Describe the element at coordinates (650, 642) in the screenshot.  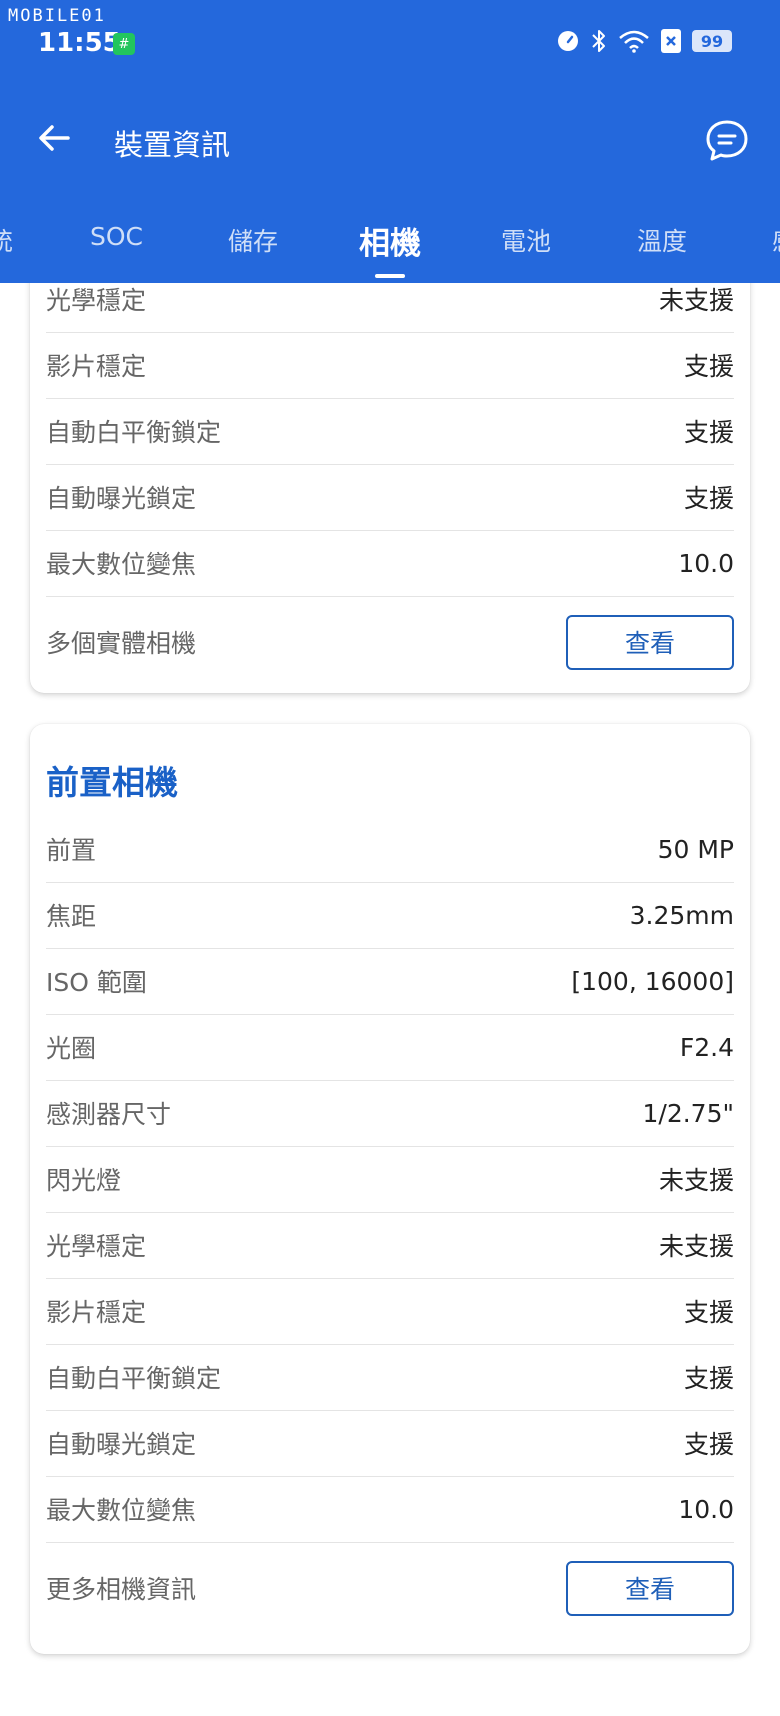
I see `view-physical-cameras-button: 查看` at that location.